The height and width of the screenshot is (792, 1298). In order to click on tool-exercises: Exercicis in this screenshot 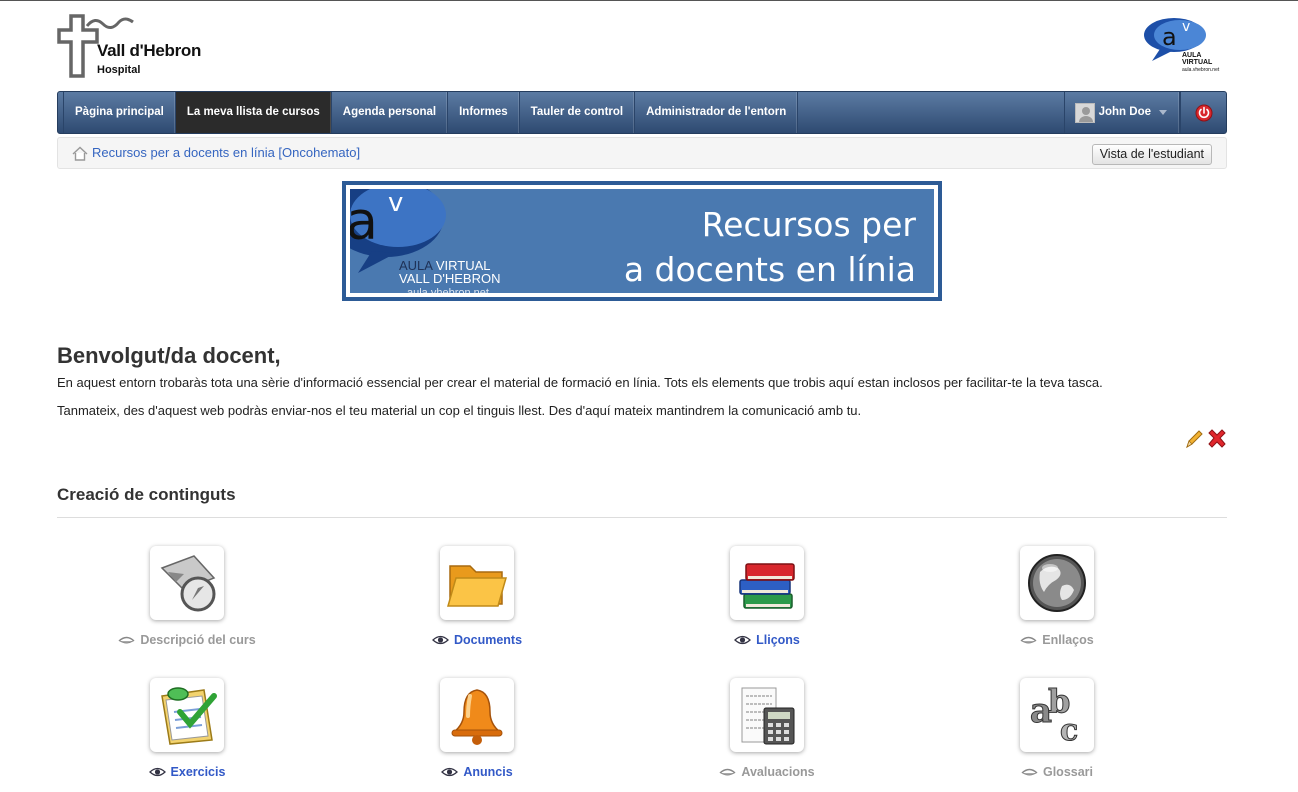, I will do `click(187, 728)`.